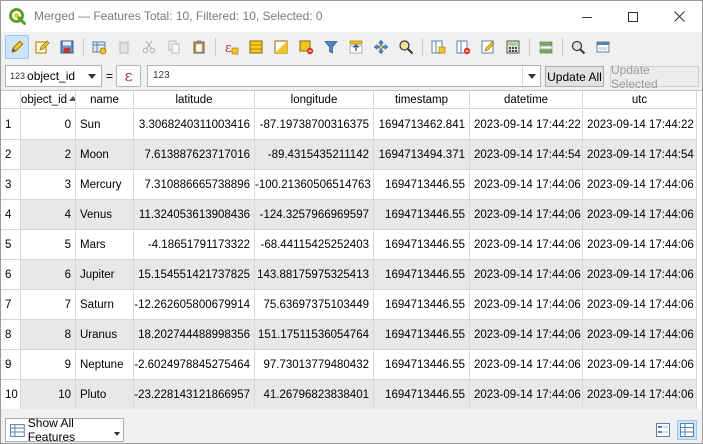 This screenshot has height=444, width=703. I want to click on cell-latitude: -12.262605800679914, so click(194, 305).